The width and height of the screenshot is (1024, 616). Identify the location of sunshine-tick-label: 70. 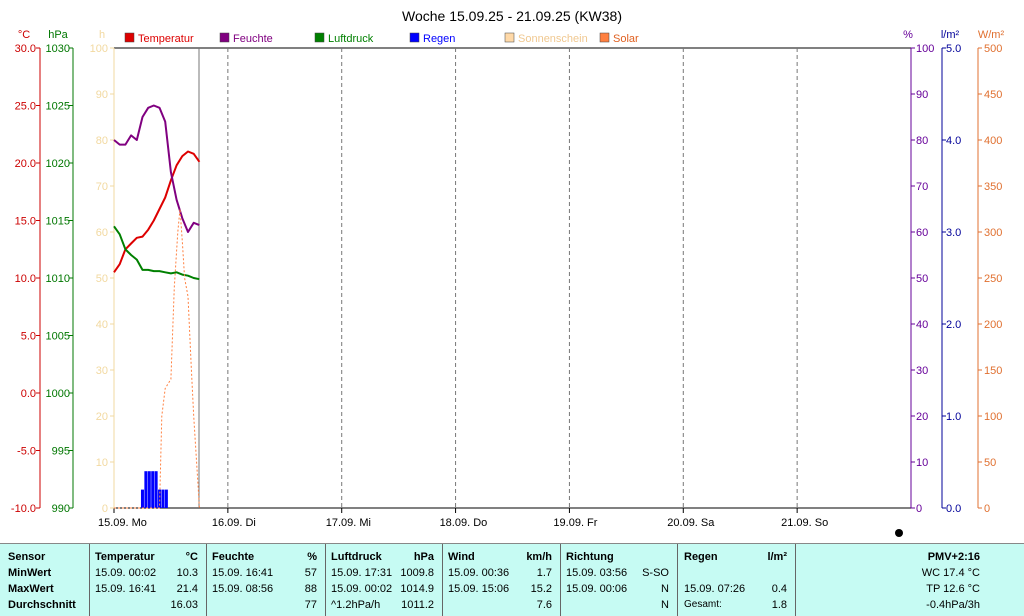
(102, 187).